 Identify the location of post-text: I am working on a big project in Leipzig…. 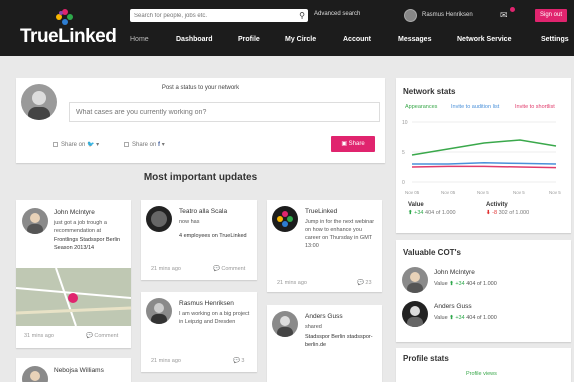
(214, 318).